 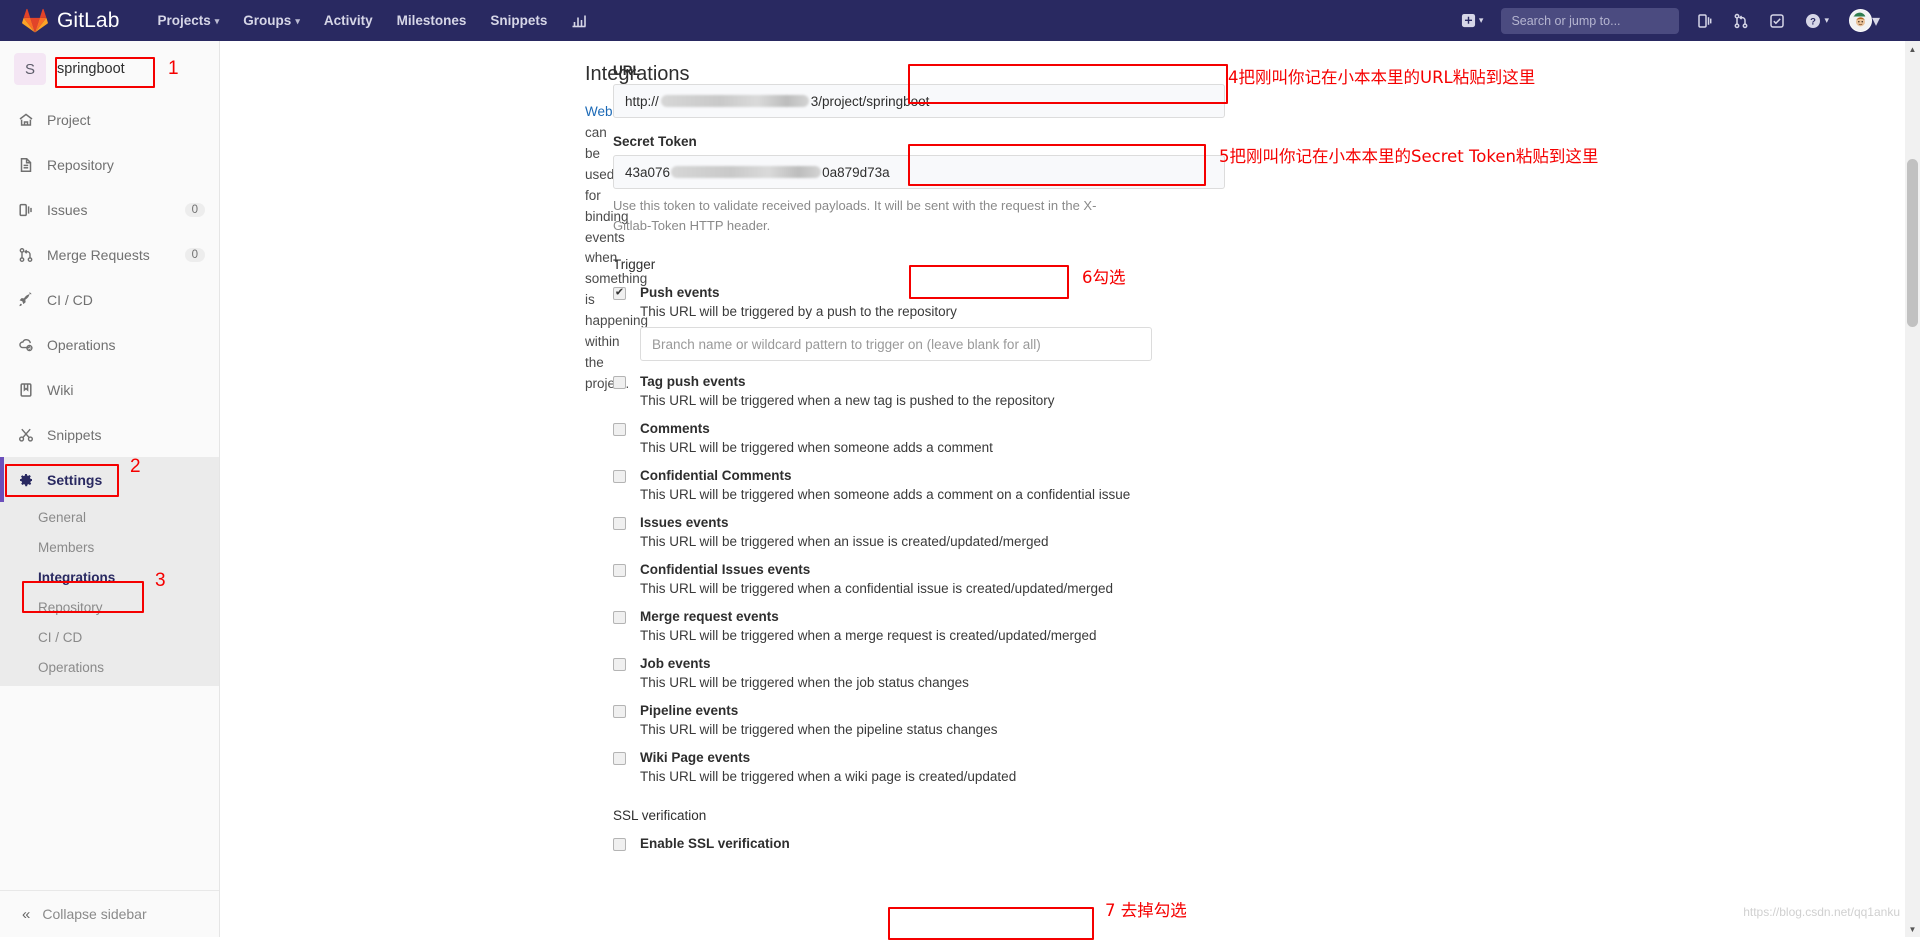 What do you see at coordinates (919, 101) in the screenshot?
I see `url-input: http://3/project/springboot` at bounding box center [919, 101].